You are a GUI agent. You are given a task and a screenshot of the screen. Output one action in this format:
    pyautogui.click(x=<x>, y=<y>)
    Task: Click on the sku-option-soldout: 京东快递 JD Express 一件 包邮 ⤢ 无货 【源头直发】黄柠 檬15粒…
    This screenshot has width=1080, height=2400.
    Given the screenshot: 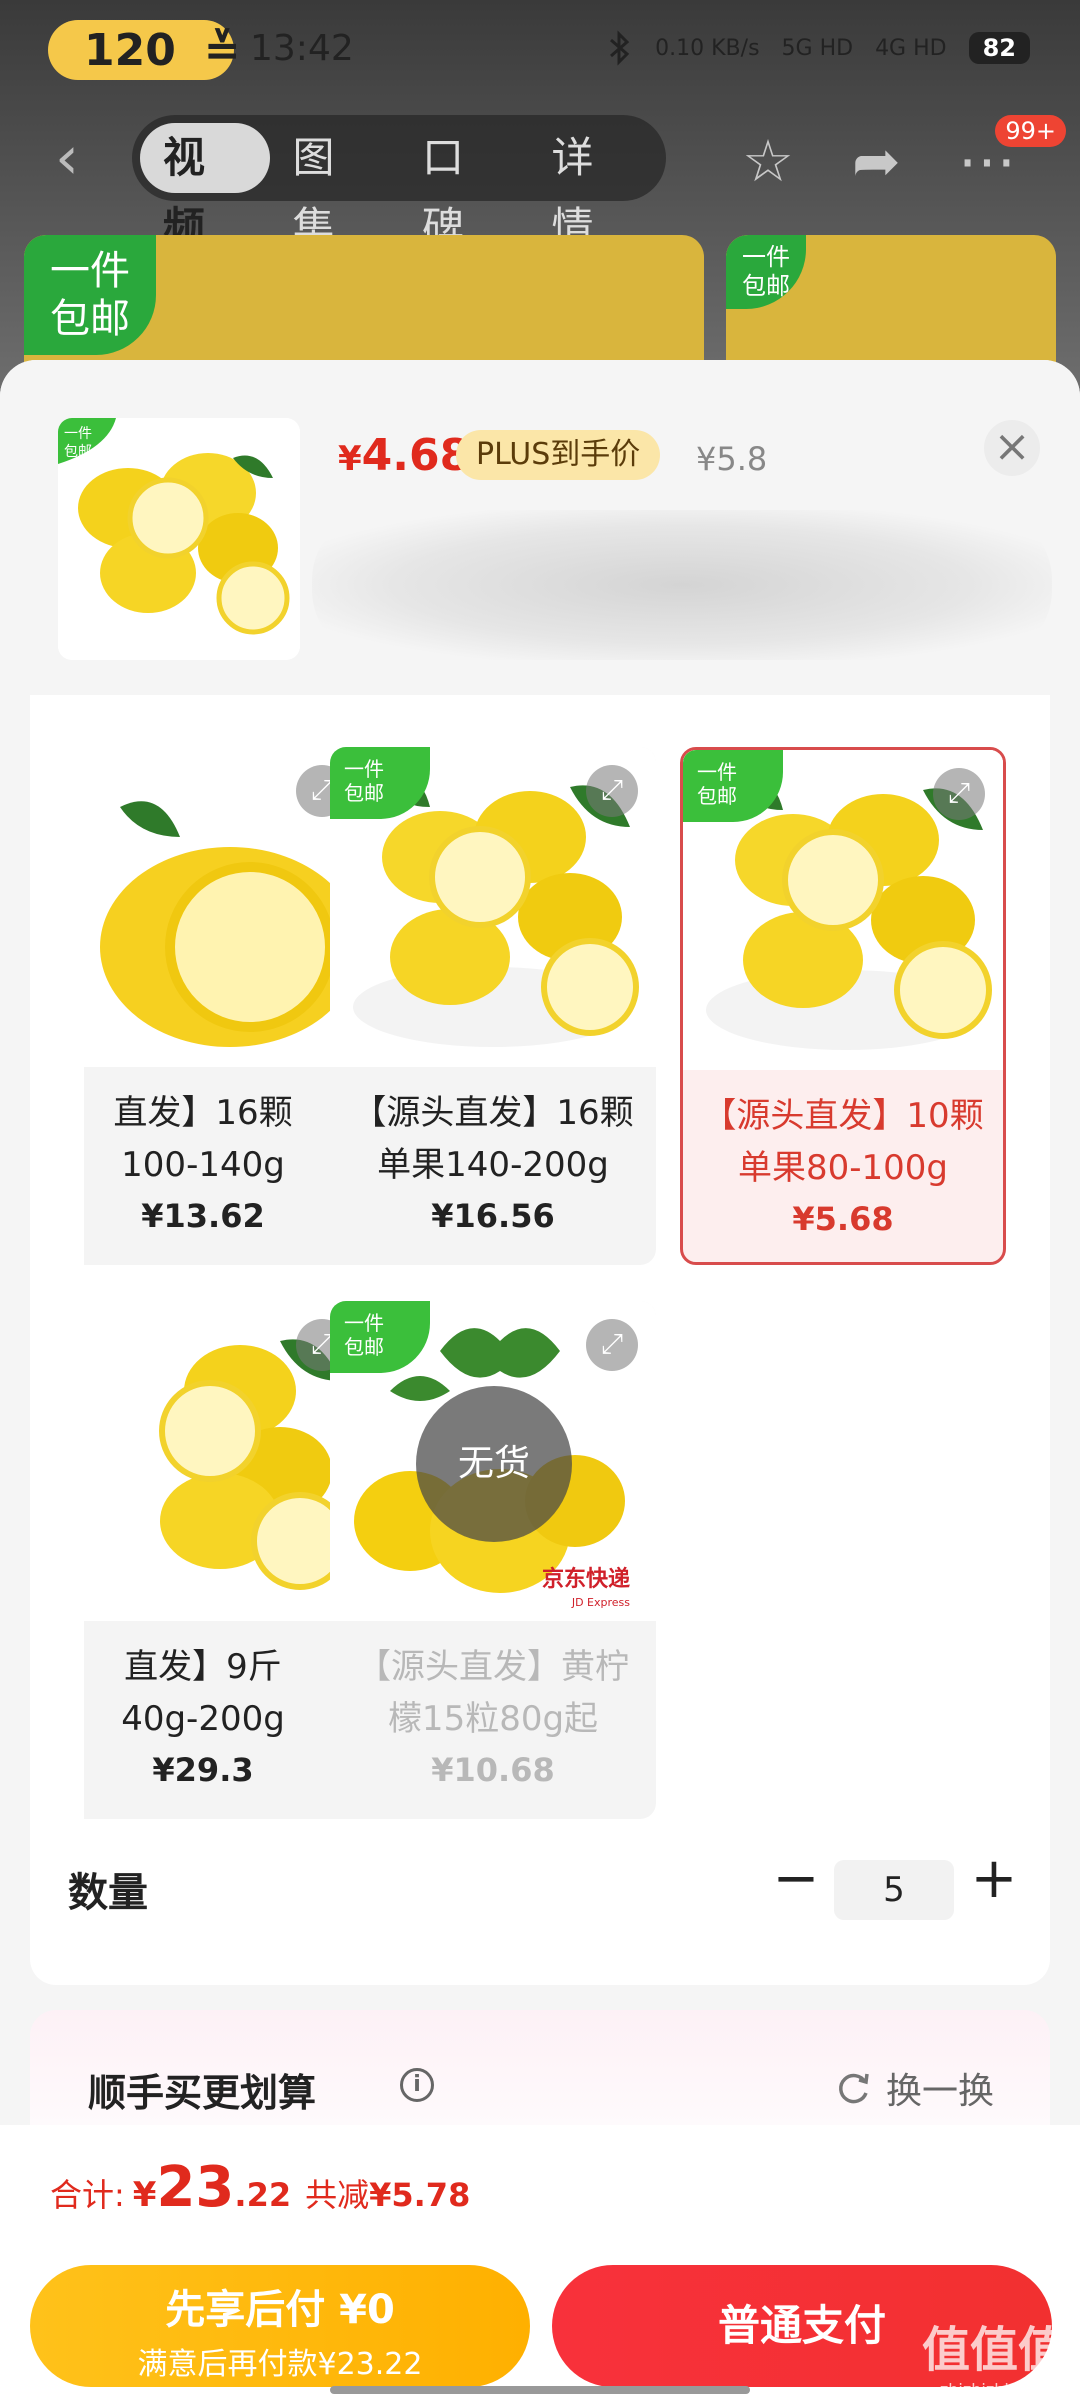 What is the action you would take?
    pyautogui.click(x=493, y=1560)
    